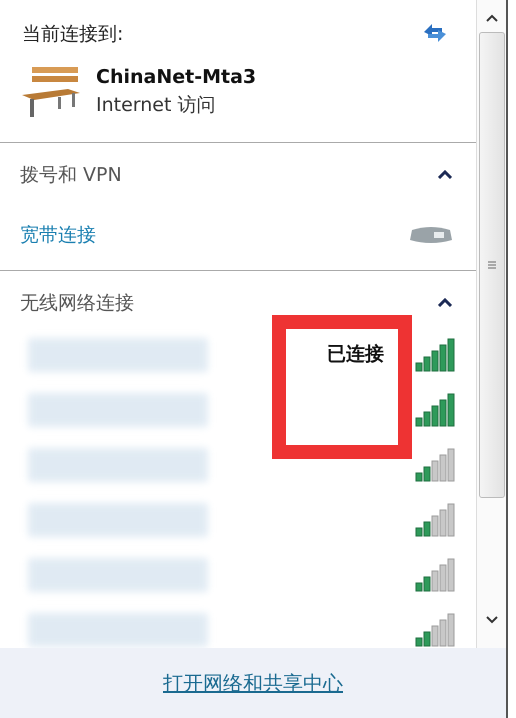  What do you see at coordinates (77, 303) in the screenshot?
I see `section-heading: 无线网络连接` at bounding box center [77, 303].